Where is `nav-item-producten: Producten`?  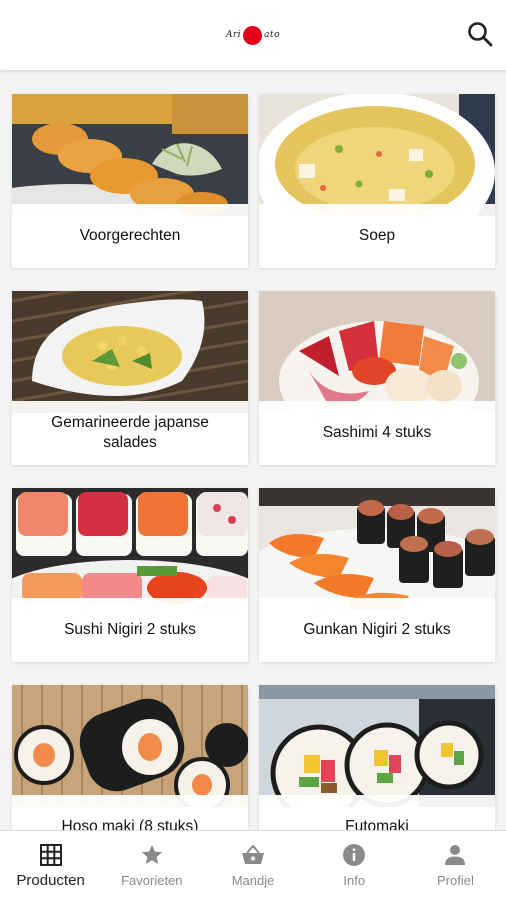 nav-item-producten: Producten is located at coordinates (50, 865).